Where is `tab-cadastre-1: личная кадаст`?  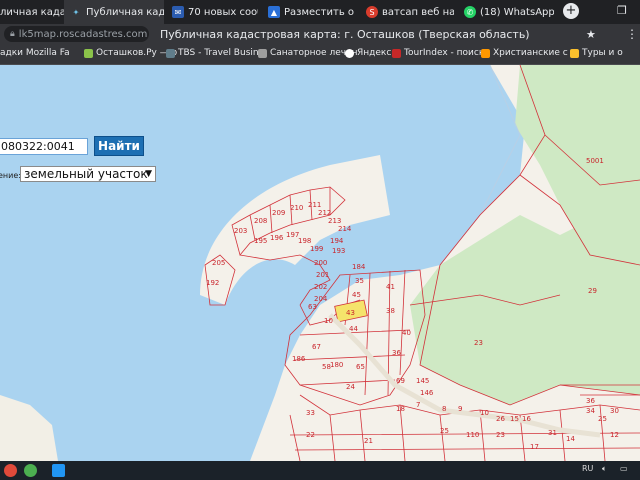
tab-cadastre-1: личная кадаст is located at coordinates (32, 12).